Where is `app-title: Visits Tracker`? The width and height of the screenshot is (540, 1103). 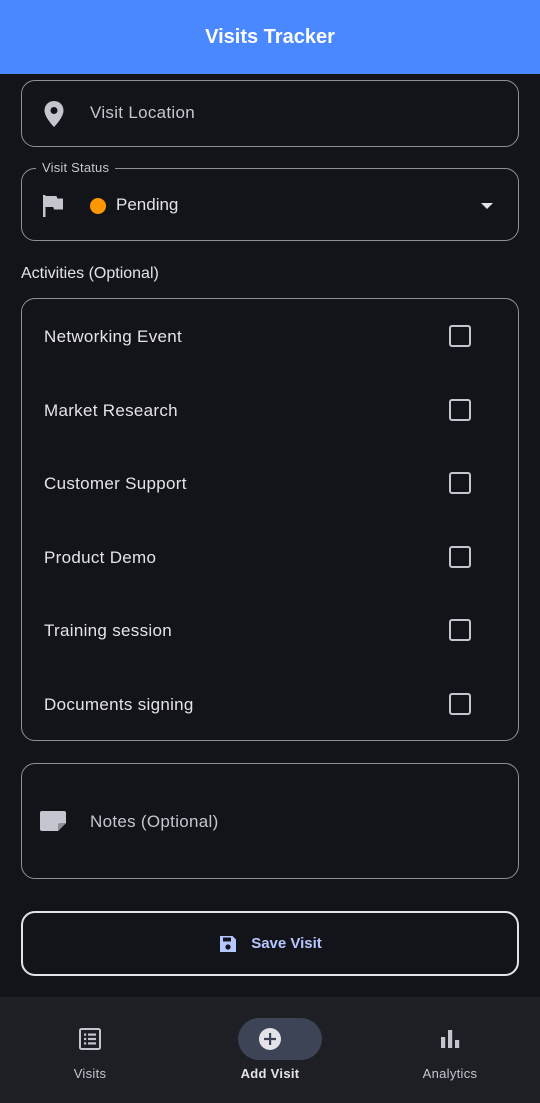 app-title: Visits Tracker is located at coordinates (270, 36).